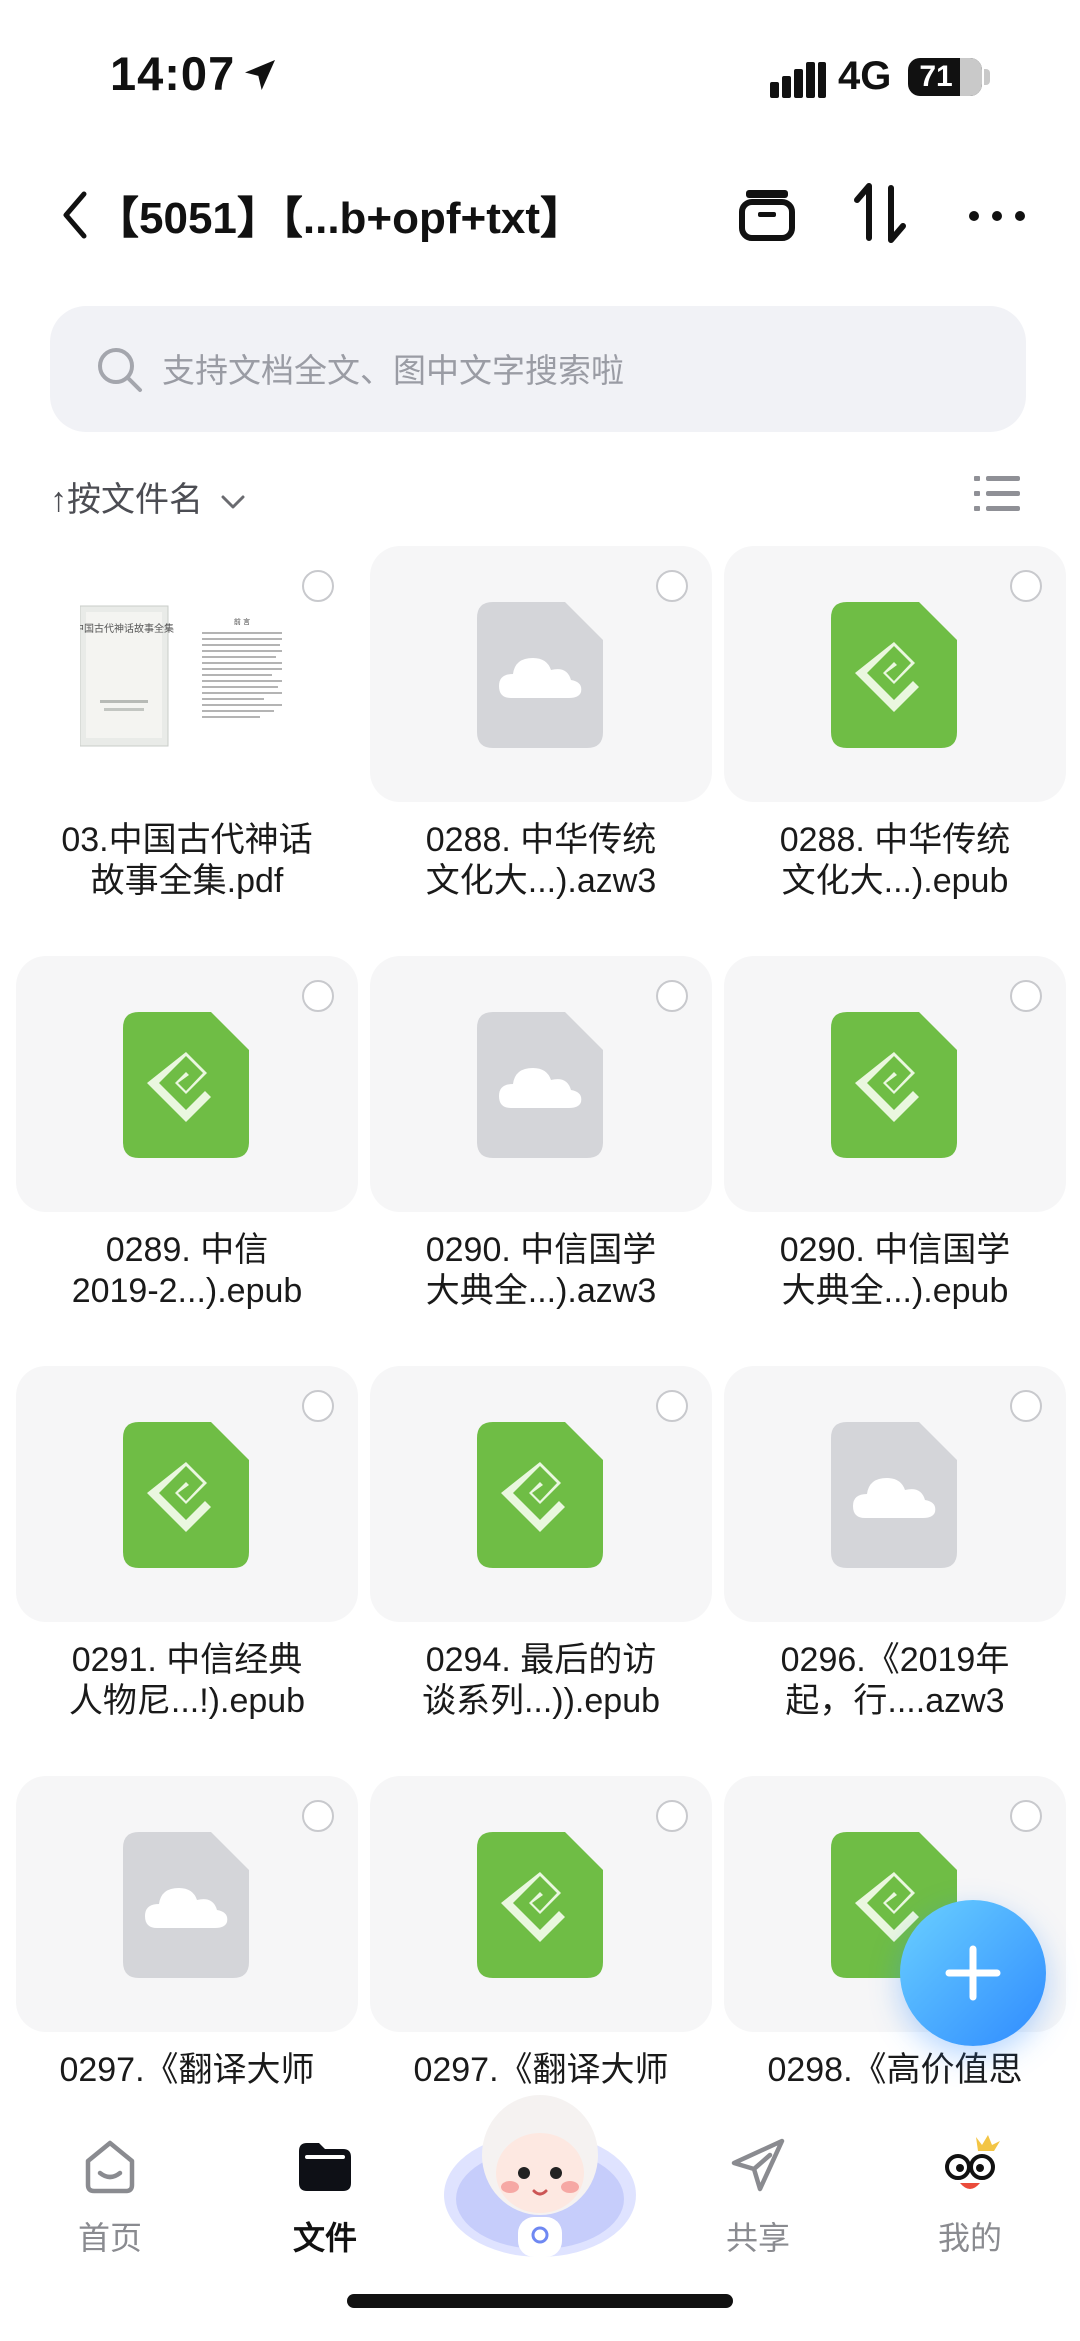 The image size is (1080, 2341). What do you see at coordinates (187, 2070) in the screenshot?
I see `file-name: 0297.《翻译大师` at bounding box center [187, 2070].